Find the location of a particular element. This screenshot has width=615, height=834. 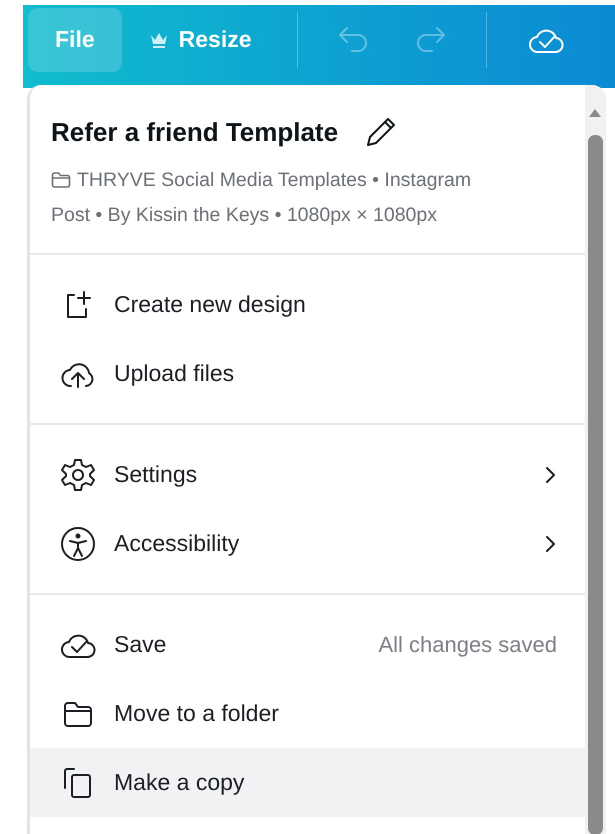

menu-item: Settings is located at coordinates (307, 474).